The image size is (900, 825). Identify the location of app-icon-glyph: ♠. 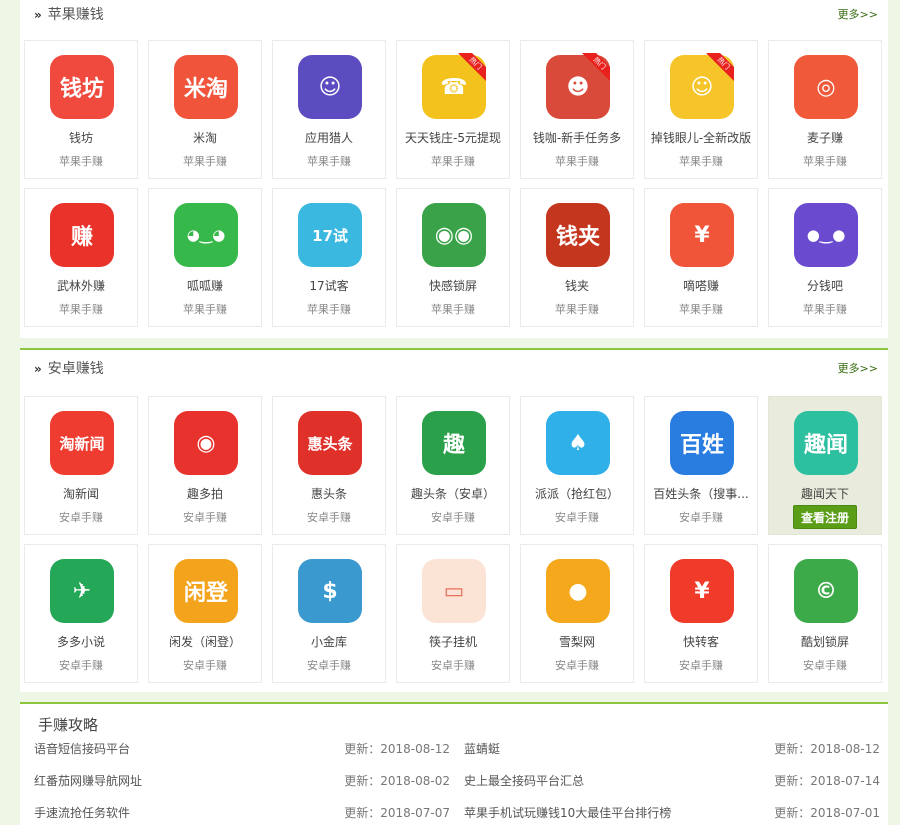
(578, 443).